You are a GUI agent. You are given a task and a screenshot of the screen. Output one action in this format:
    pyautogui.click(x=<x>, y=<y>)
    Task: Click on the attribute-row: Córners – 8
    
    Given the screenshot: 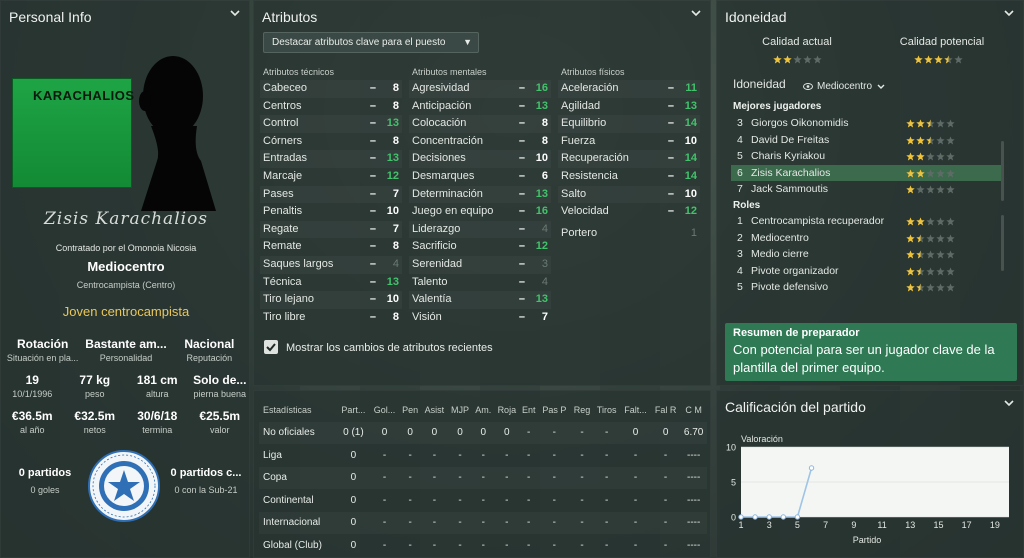 What is the action you would take?
    pyautogui.click(x=331, y=142)
    